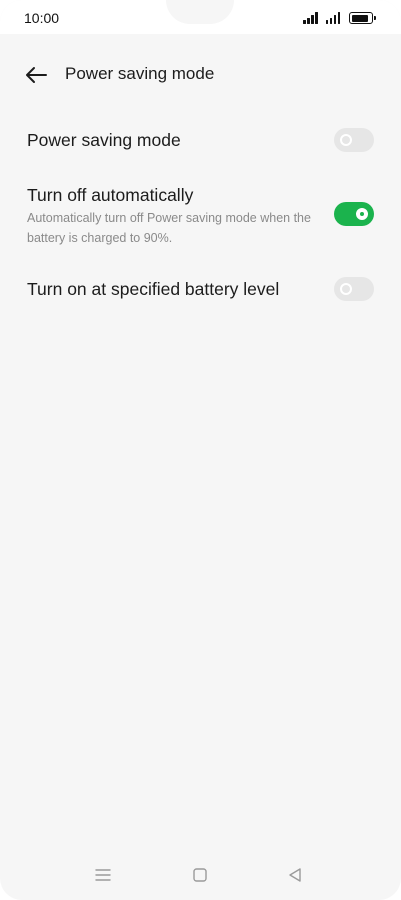 This screenshot has width=401, height=900. What do you see at coordinates (200, 12) in the screenshot?
I see `camera-notch` at bounding box center [200, 12].